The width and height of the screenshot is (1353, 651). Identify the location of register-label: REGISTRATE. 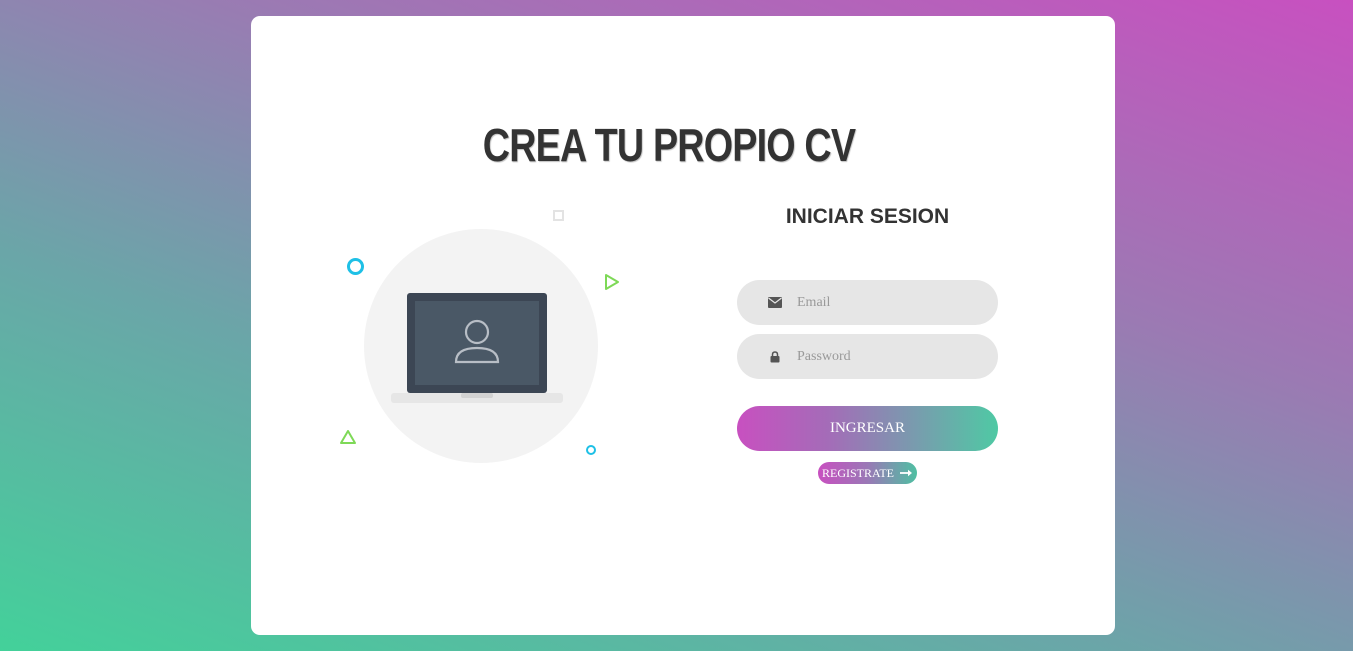
(858, 472).